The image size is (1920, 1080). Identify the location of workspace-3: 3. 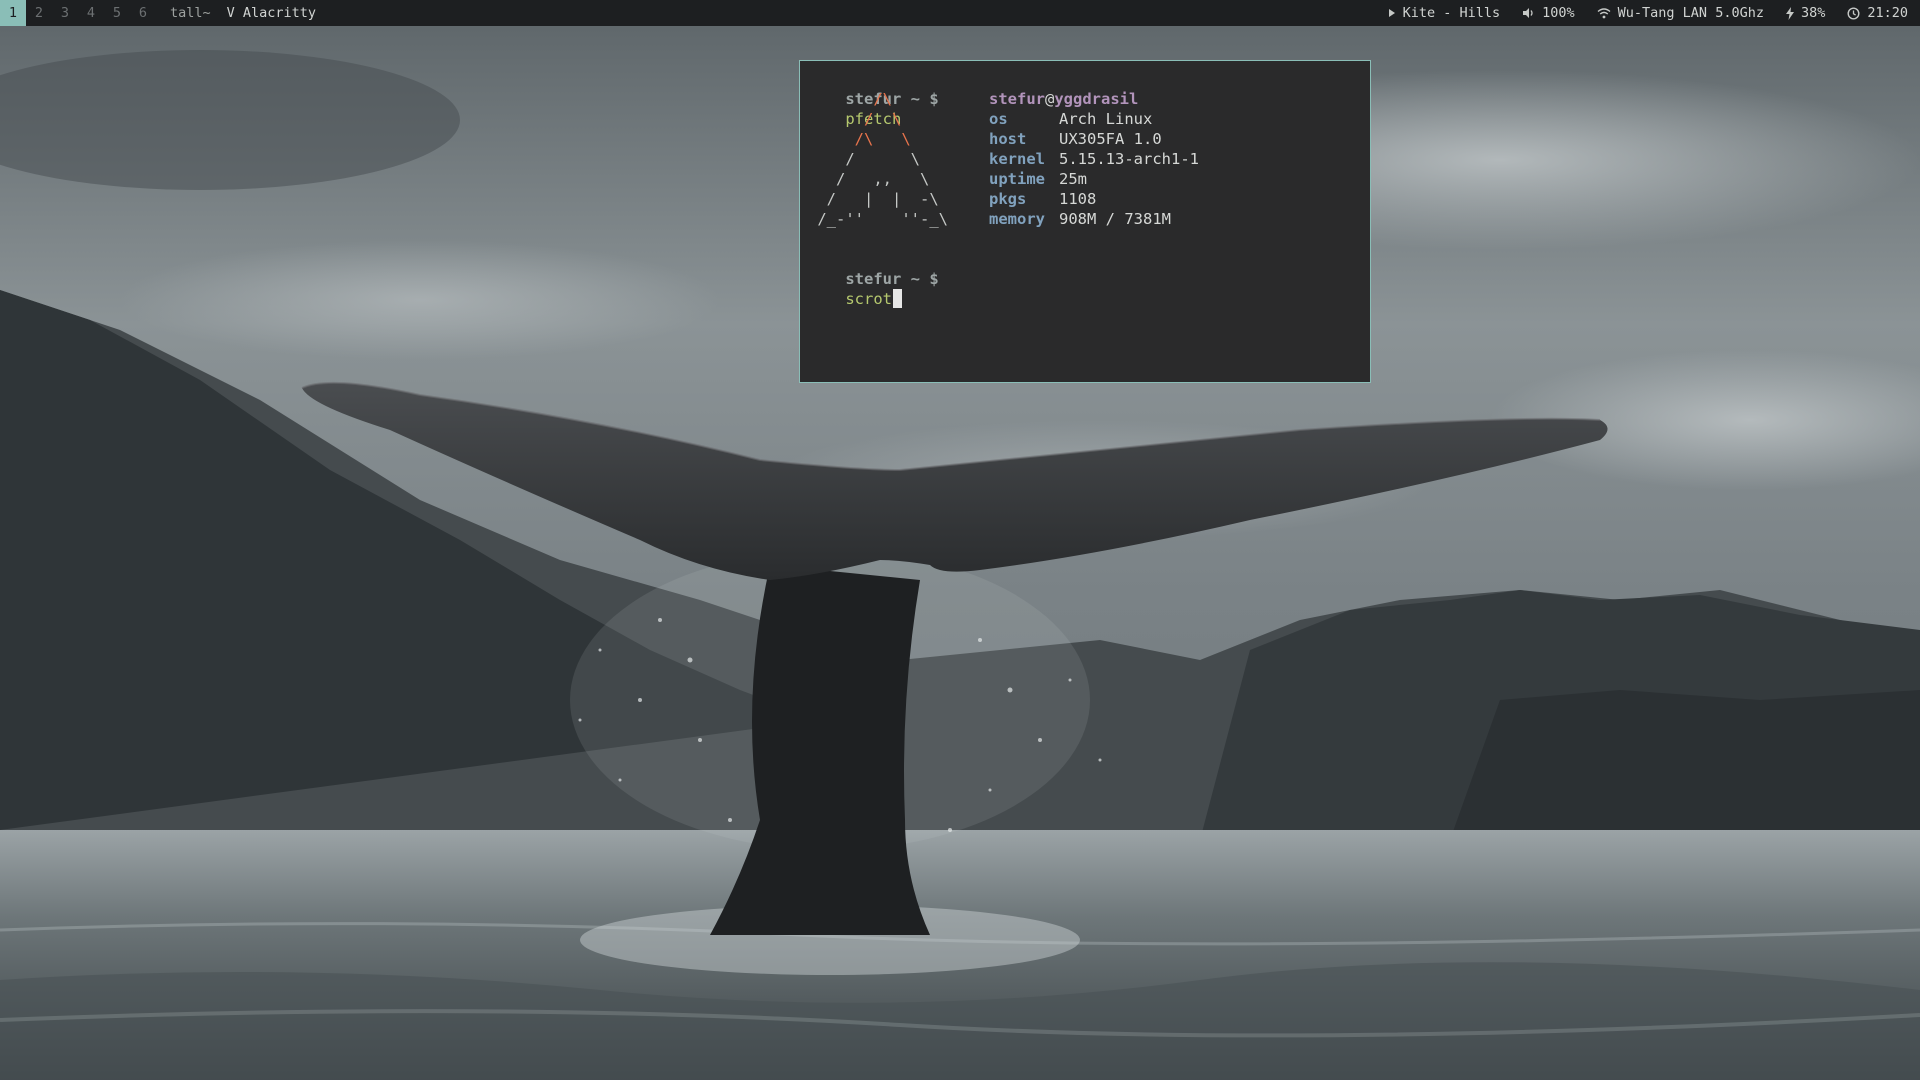
(65, 13).